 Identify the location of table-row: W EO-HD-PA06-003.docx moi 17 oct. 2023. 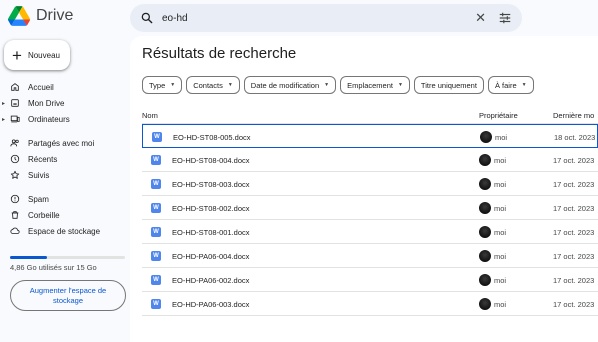
(370, 304).